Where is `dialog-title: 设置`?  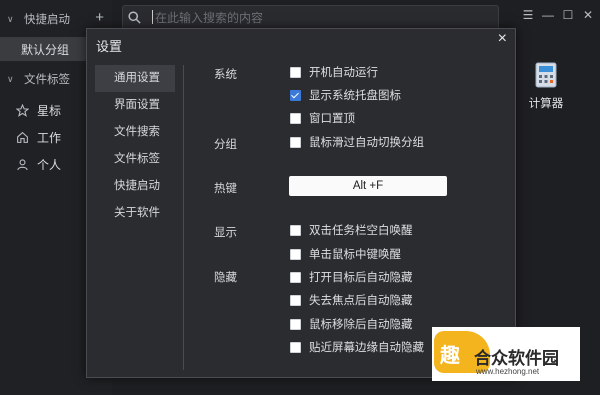 dialog-title: 设置 is located at coordinates (109, 46).